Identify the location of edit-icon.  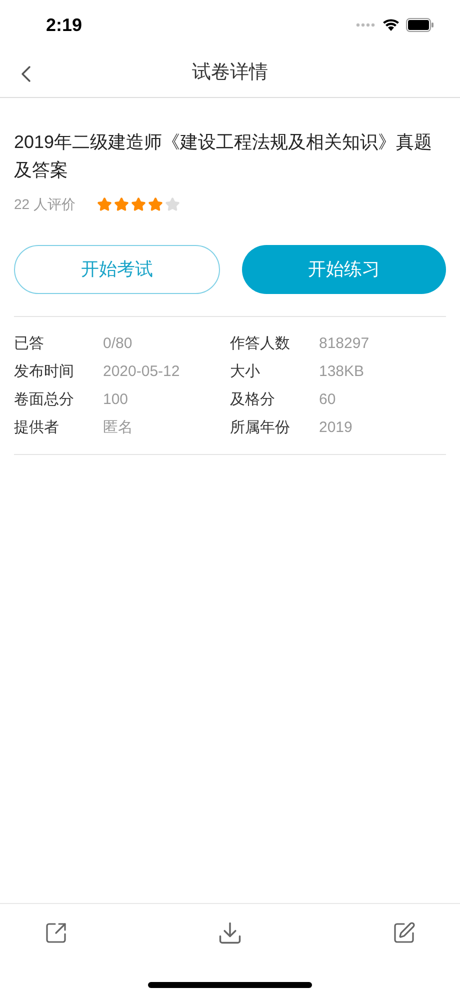
(404, 933).